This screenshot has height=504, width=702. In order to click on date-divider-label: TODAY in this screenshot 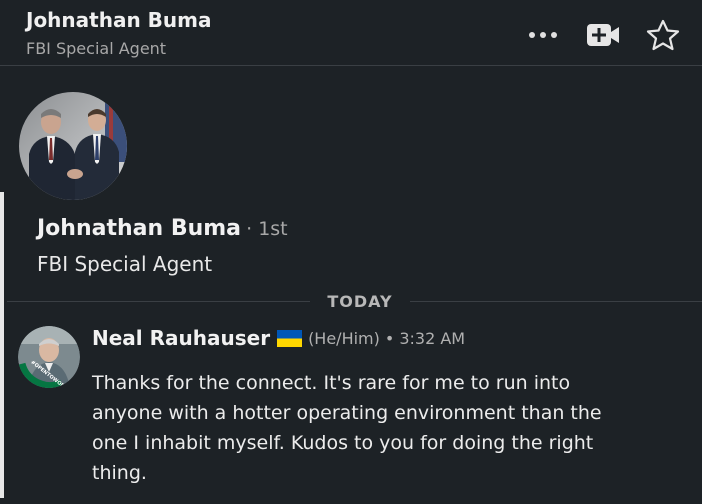, I will do `click(360, 301)`.